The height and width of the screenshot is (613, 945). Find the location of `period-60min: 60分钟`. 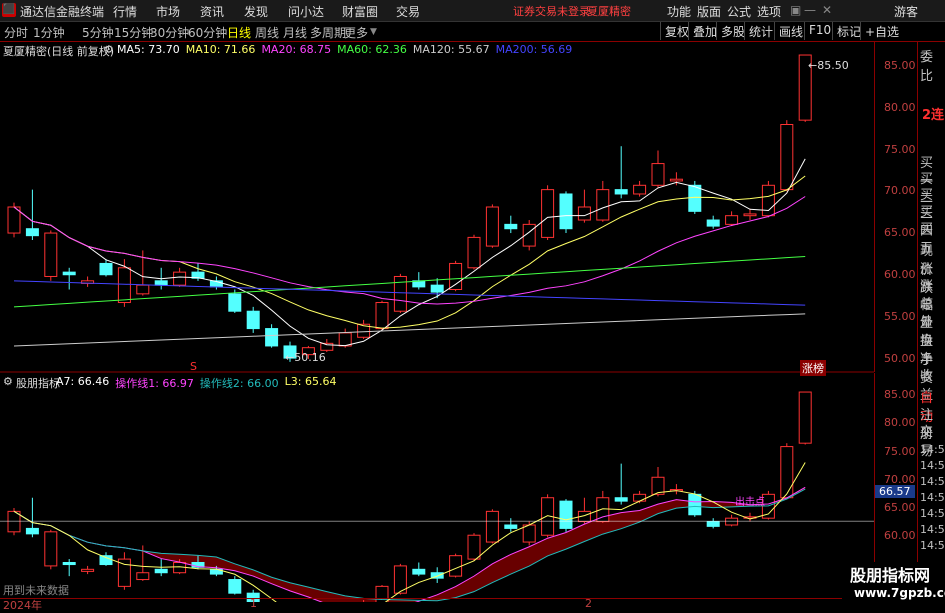

period-60min: 60分钟 is located at coordinates (207, 32).